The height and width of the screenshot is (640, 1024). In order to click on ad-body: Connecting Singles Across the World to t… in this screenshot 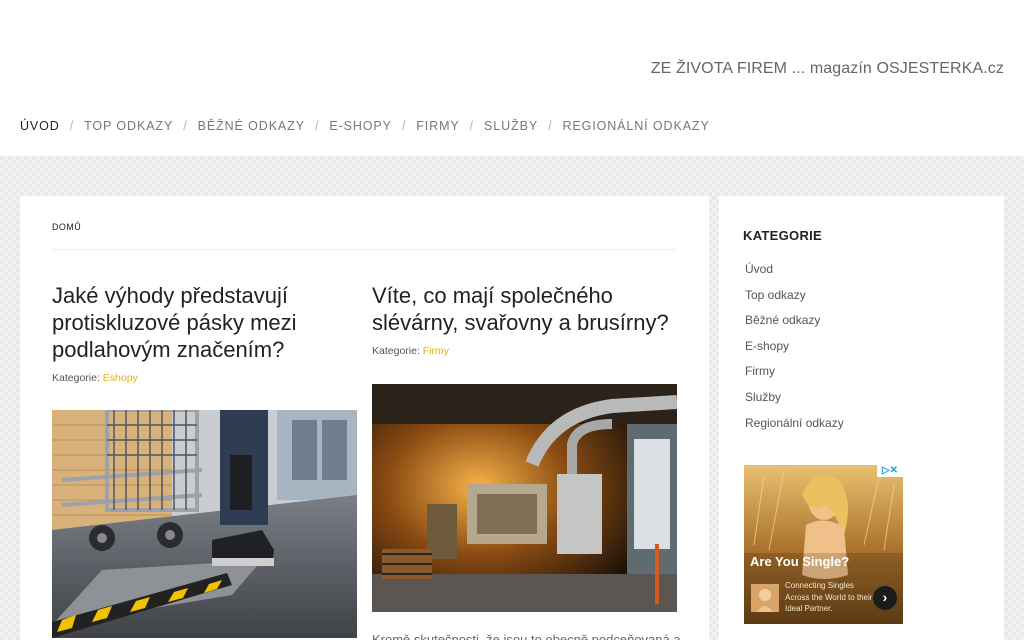, I will do `click(829, 597)`.